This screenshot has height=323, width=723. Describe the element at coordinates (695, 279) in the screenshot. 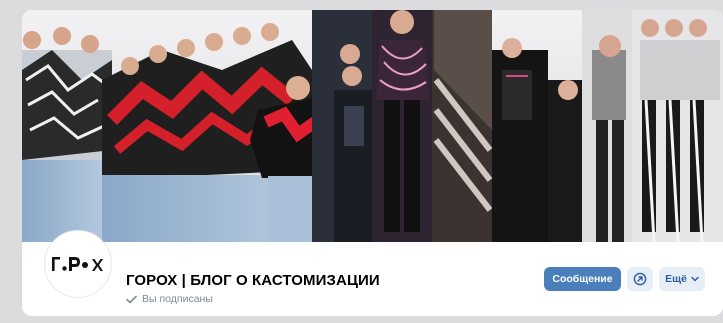

I see `chevron-down-icon` at that location.